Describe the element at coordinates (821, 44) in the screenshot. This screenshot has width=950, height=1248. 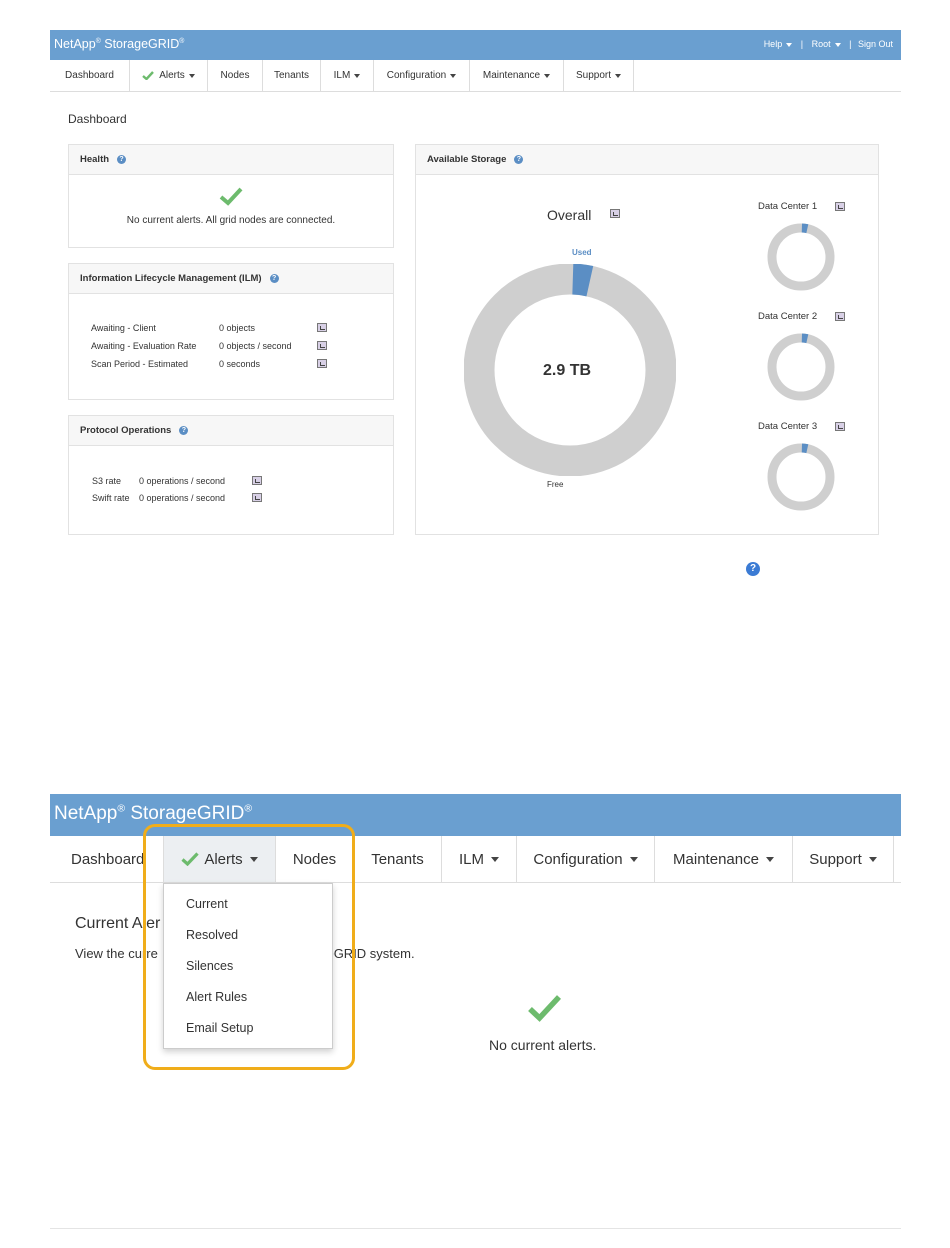
I see `root-label: Root` at that location.